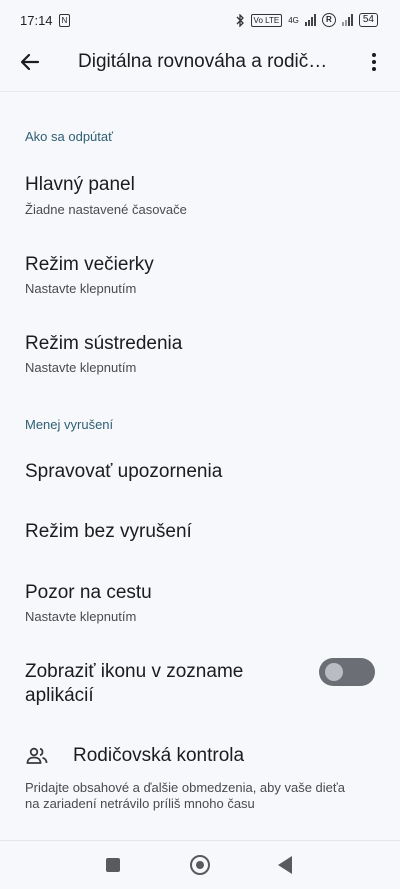 This screenshot has width=400, height=889. Describe the element at coordinates (200, 20) in the screenshot. I see `status-bar: 17:14 N Vo LTE 4G R 54` at that location.